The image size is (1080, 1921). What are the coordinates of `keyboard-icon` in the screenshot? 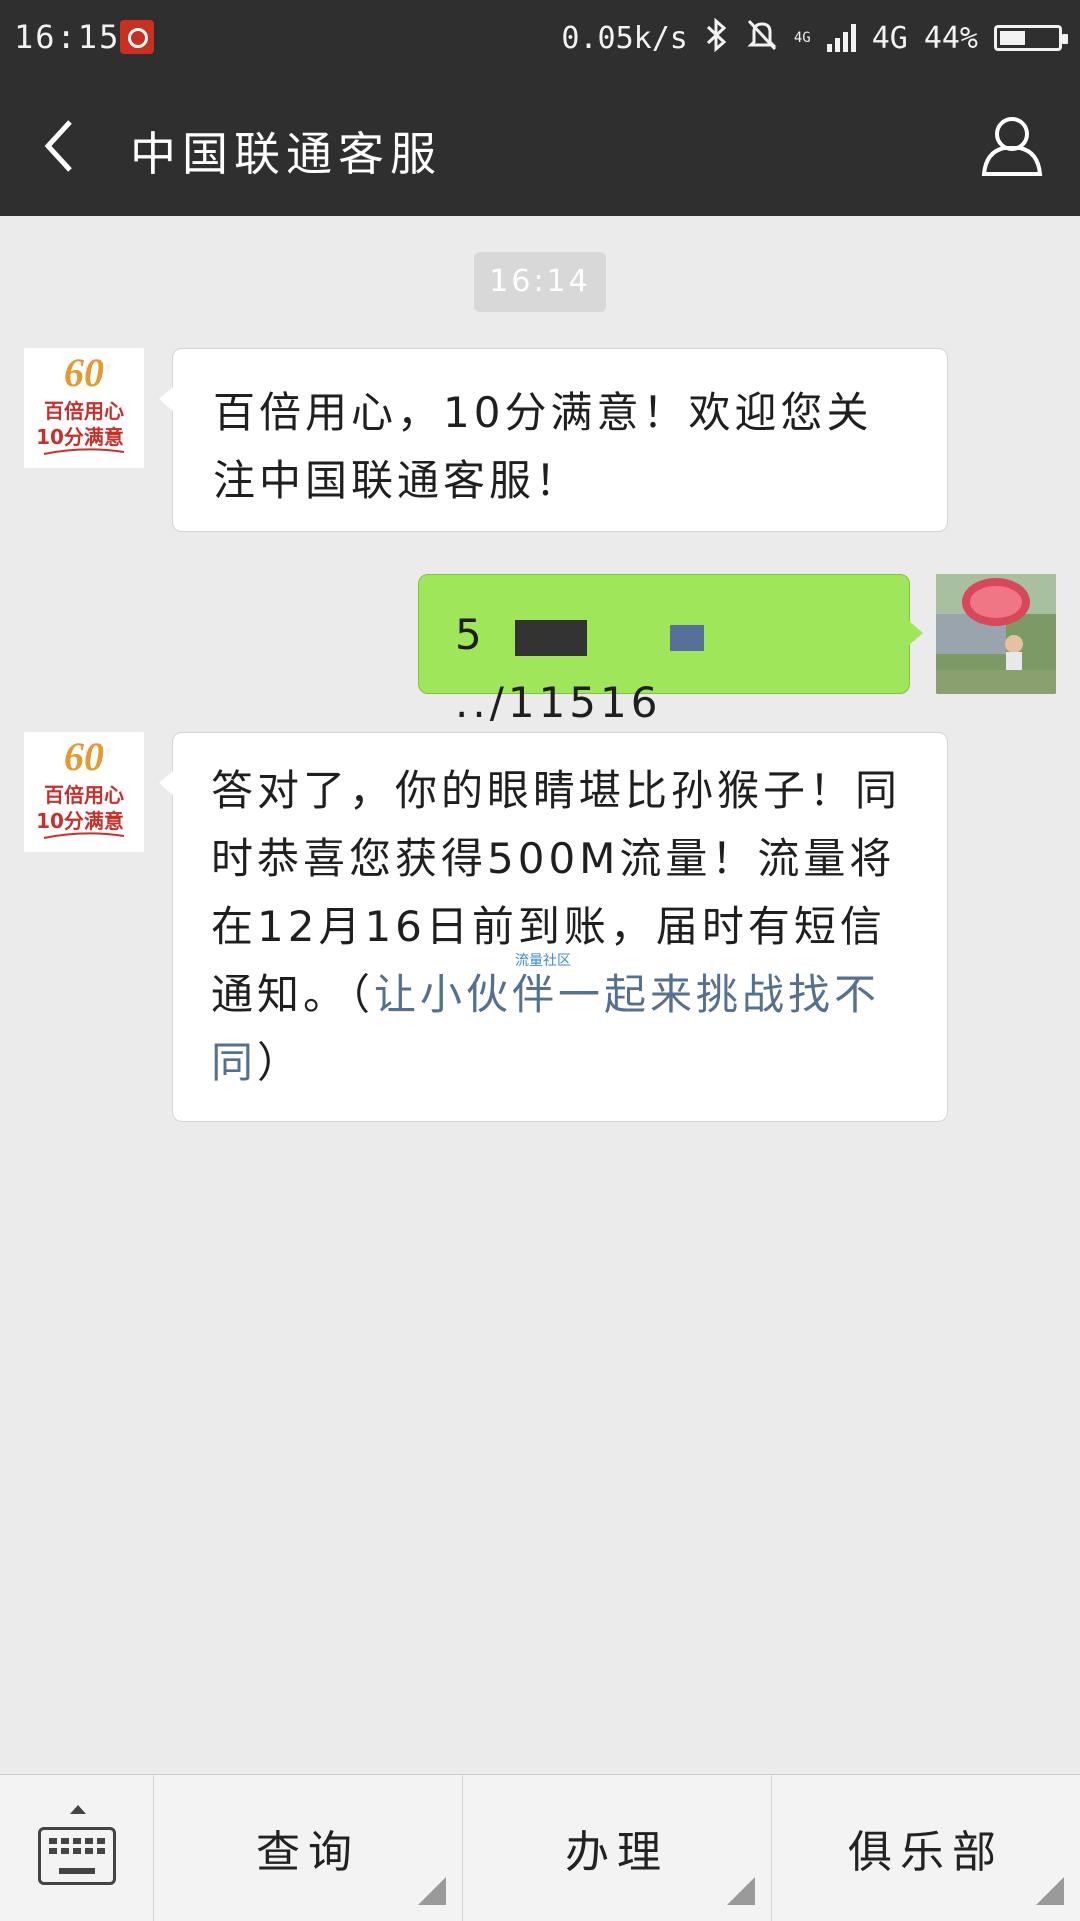 It's located at (77, 1856).